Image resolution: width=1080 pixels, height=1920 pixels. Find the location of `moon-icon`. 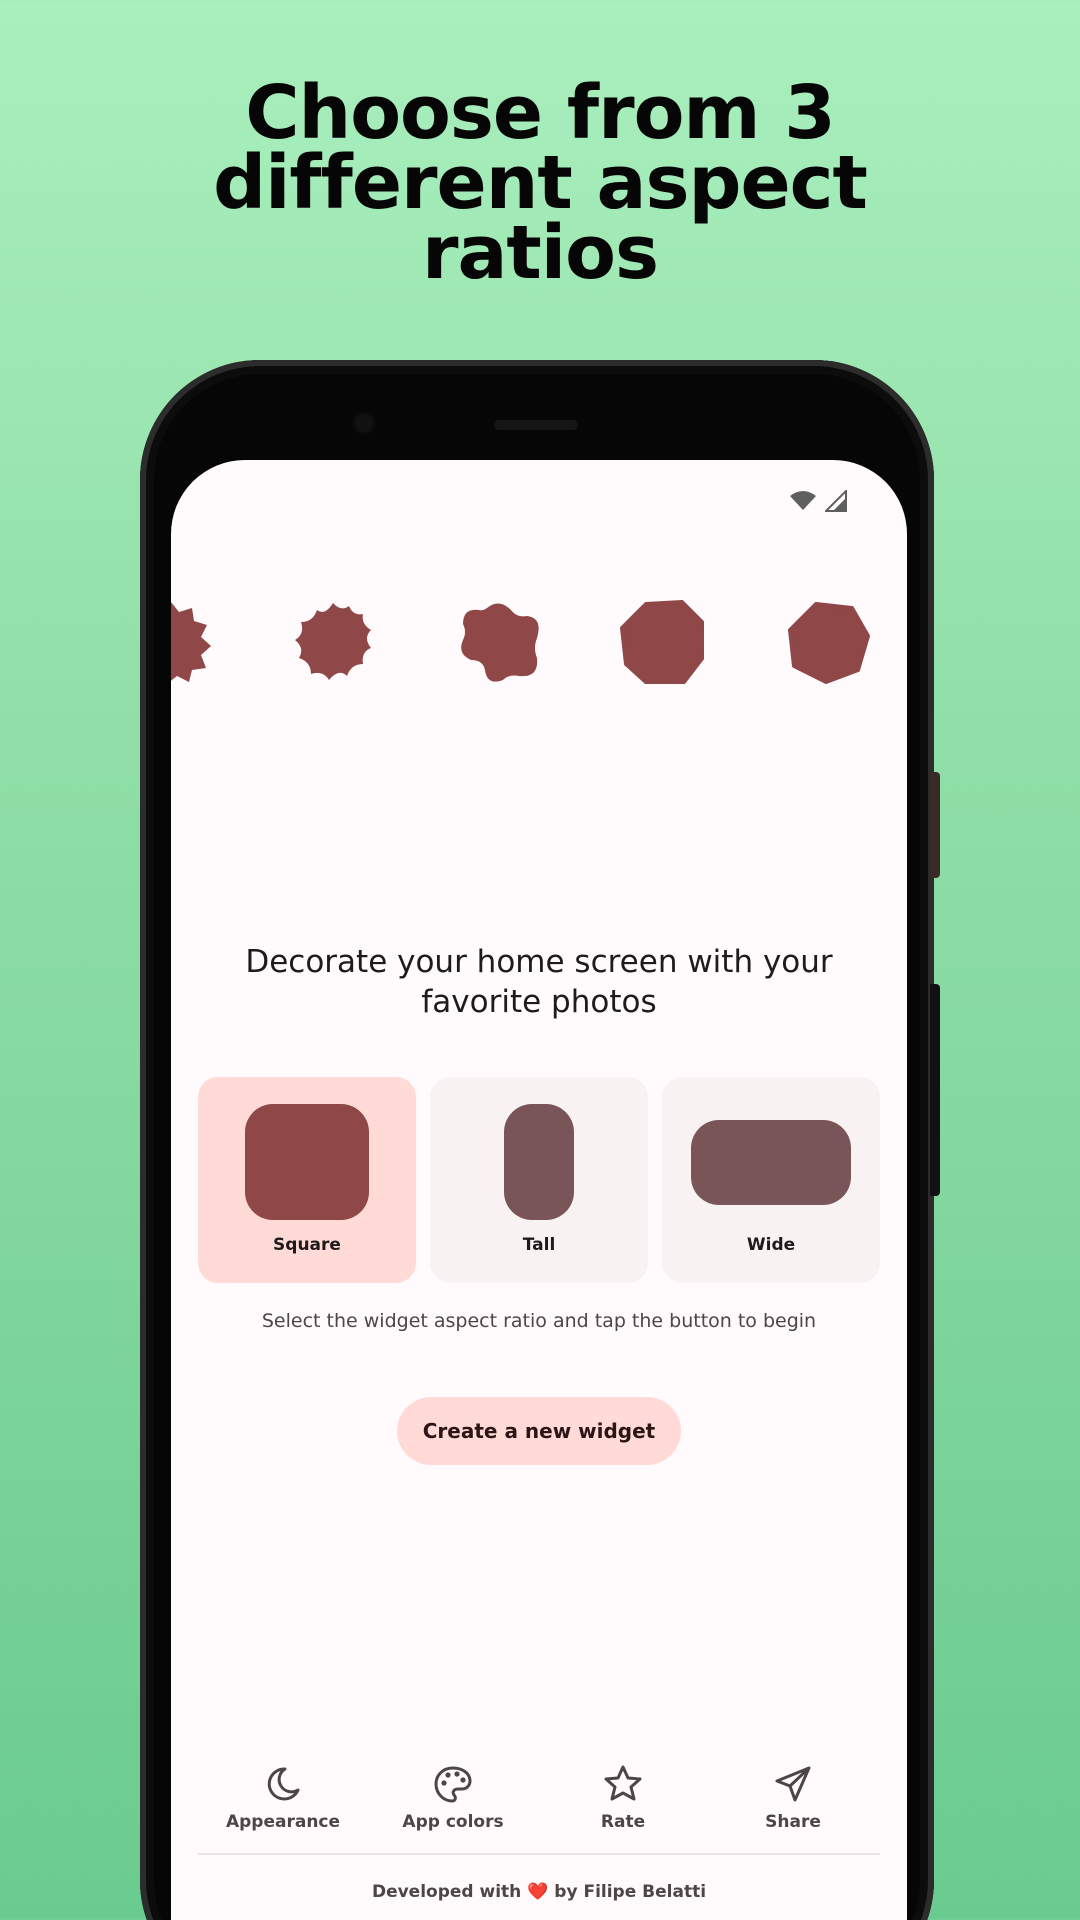

moon-icon is located at coordinates (283, 1784).